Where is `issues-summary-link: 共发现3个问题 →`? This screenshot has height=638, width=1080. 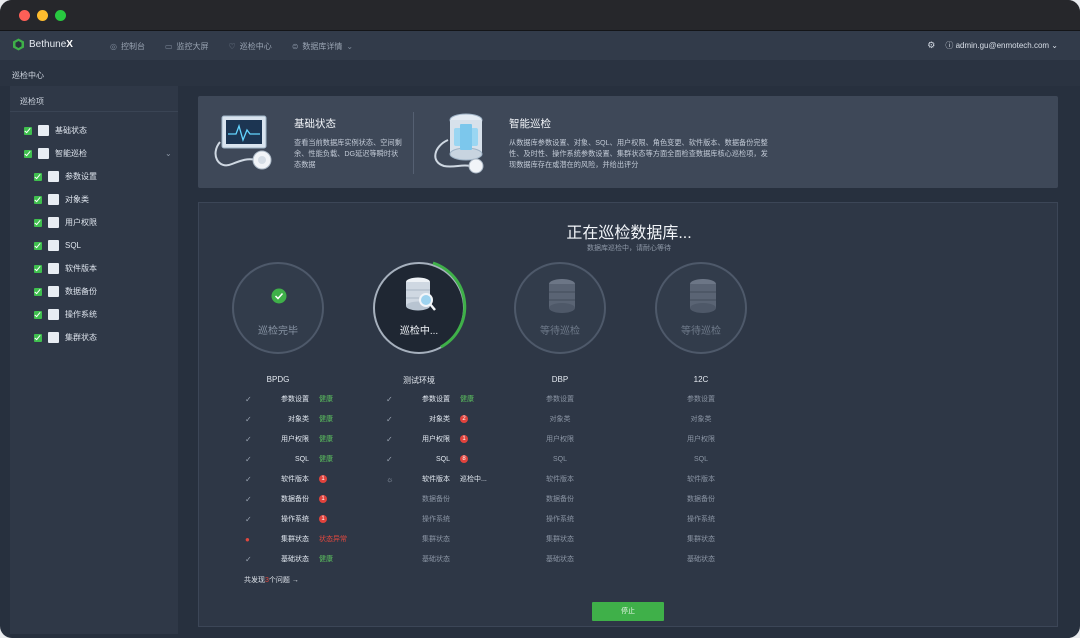
issues-summary-link: 共发现3个问题 → is located at coordinates (271, 580).